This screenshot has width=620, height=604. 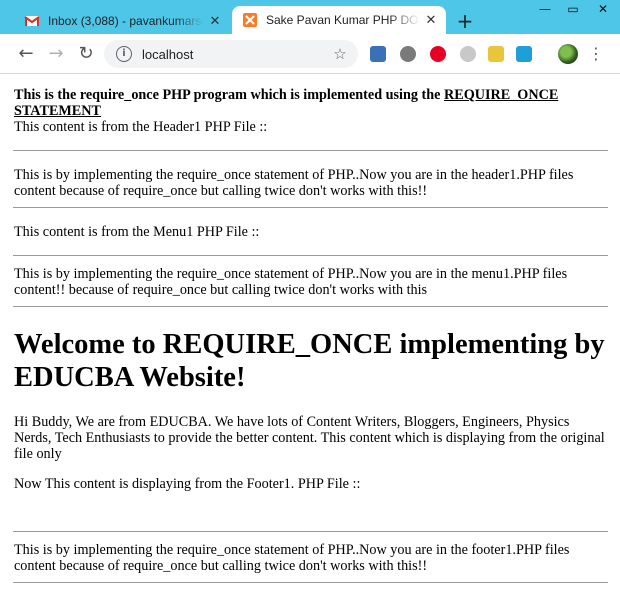 I want to click on address-bar: i localhost ☆, so click(x=231, y=54).